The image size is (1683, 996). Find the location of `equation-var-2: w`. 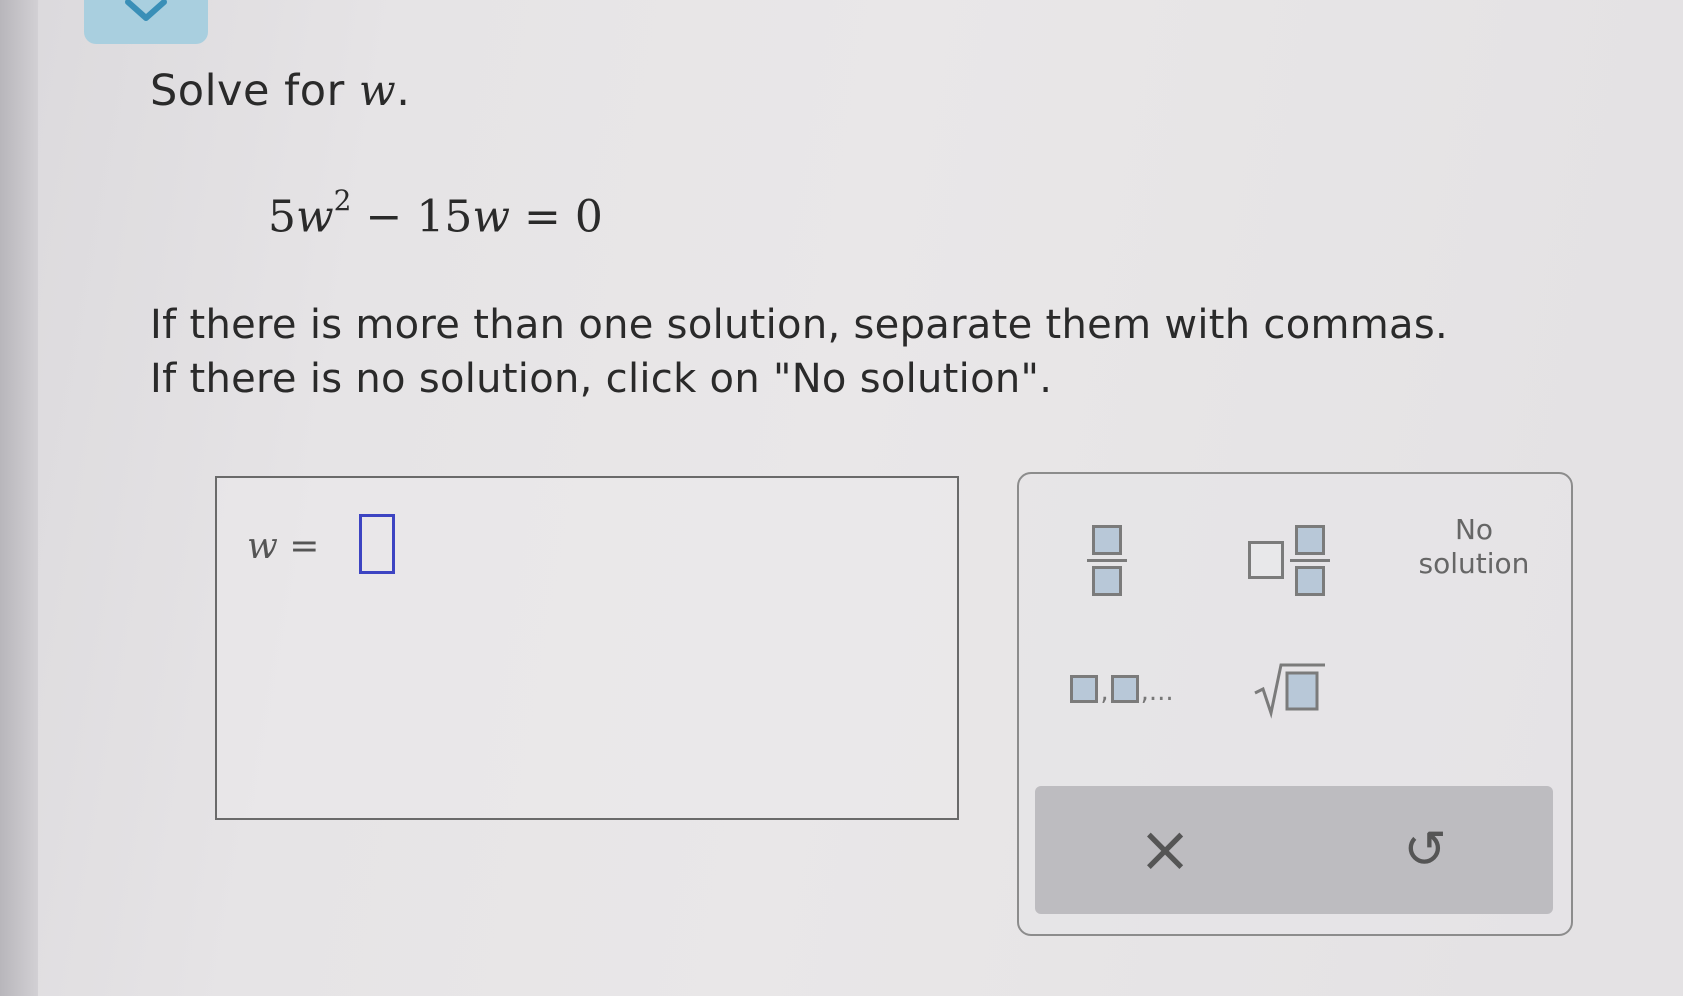

equation-var-2: w is located at coordinates (491, 217).